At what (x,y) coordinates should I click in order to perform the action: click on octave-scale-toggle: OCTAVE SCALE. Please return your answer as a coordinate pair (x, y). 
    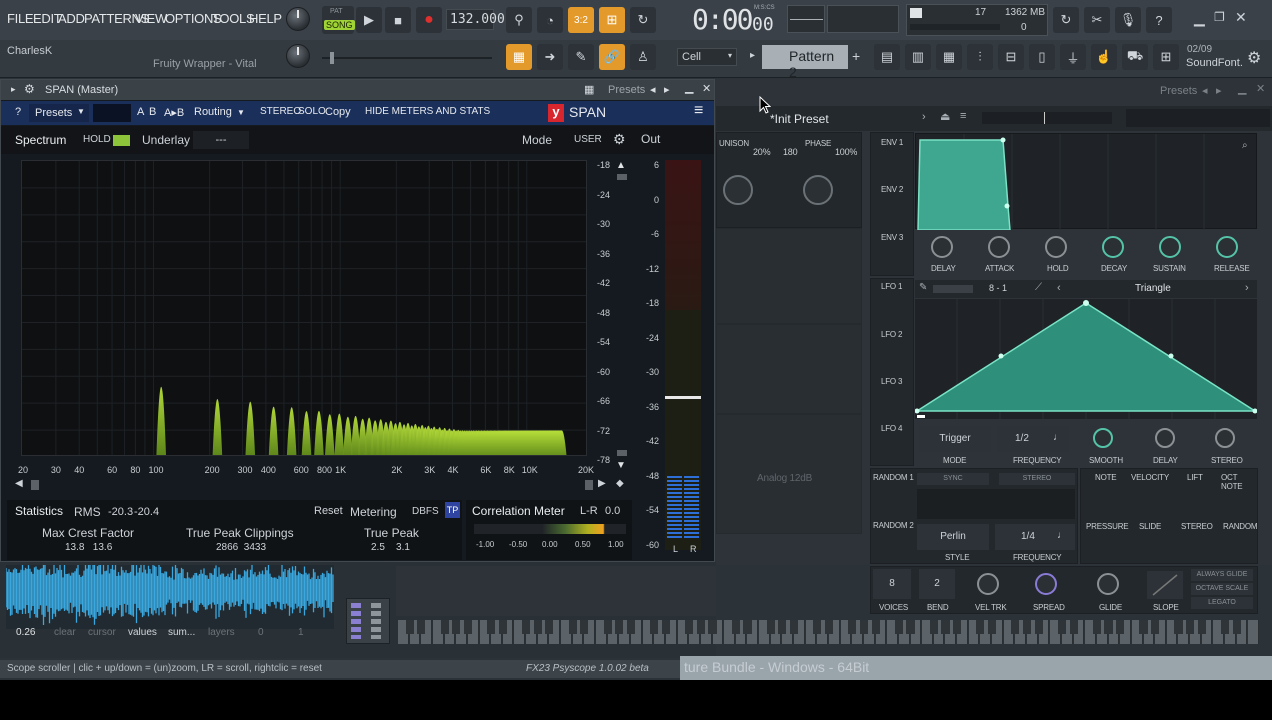
    Looking at the image, I should click on (1222, 589).